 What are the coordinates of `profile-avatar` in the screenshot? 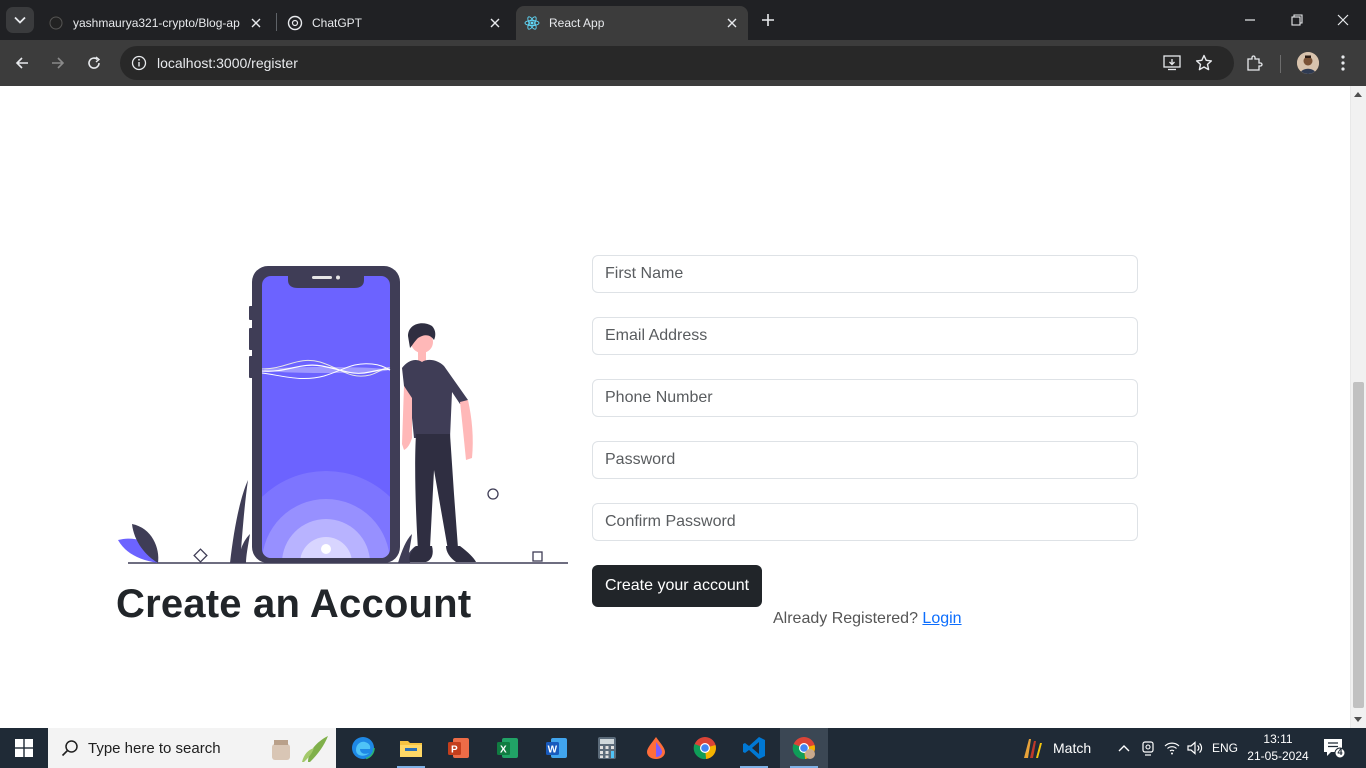 It's located at (1308, 63).